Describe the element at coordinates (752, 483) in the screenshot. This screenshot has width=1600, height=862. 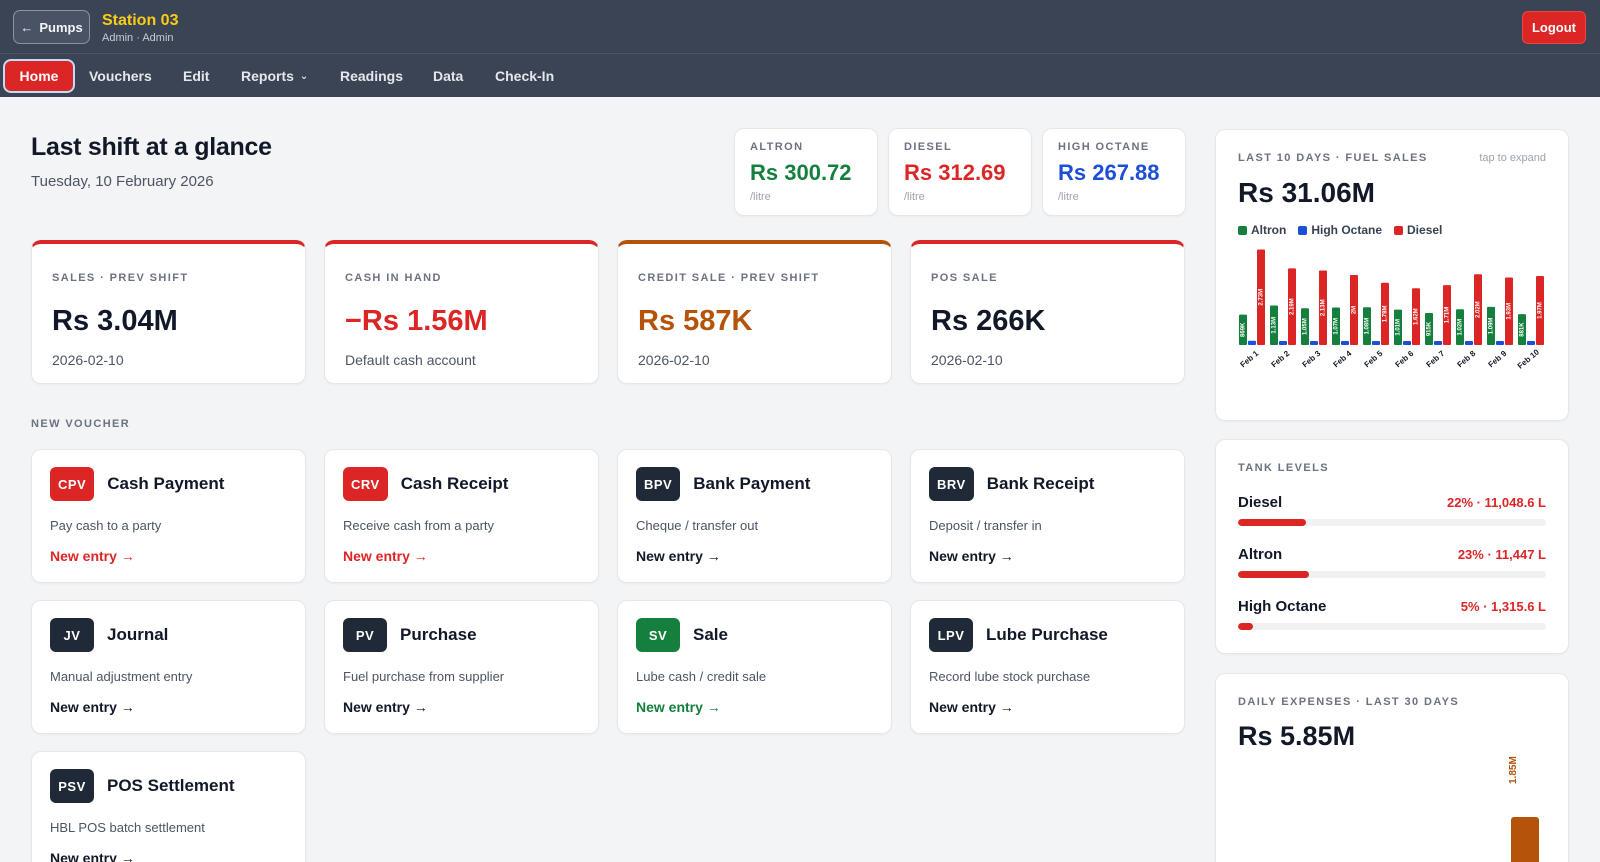
I see `voucher-title: Bank Payment` at that location.